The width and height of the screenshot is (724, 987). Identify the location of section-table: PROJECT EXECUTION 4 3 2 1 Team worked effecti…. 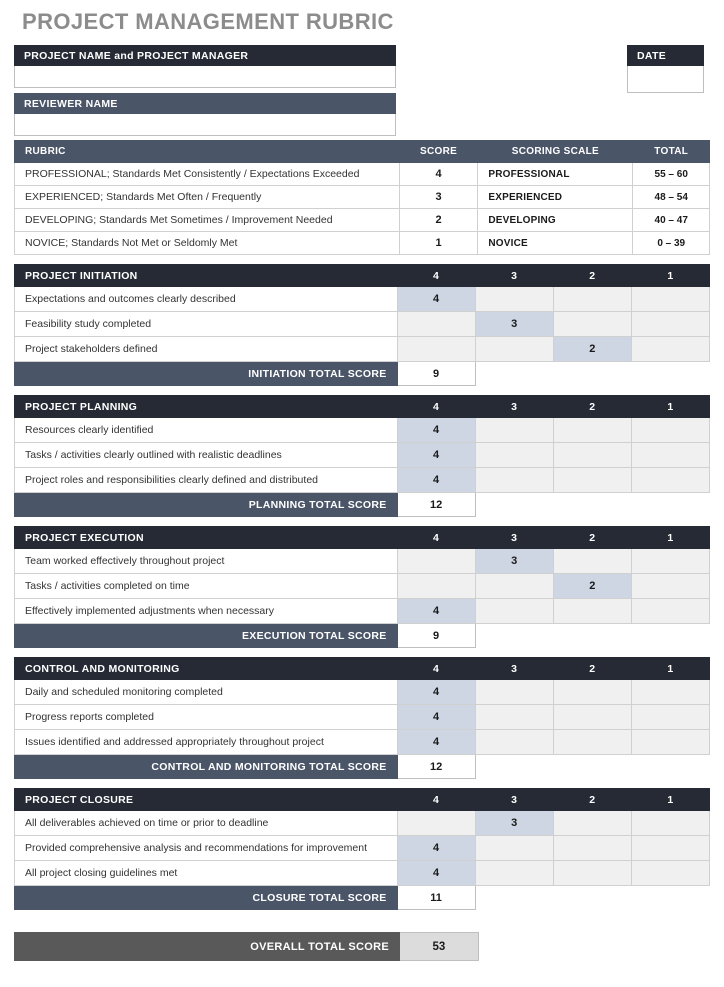
(362, 587).